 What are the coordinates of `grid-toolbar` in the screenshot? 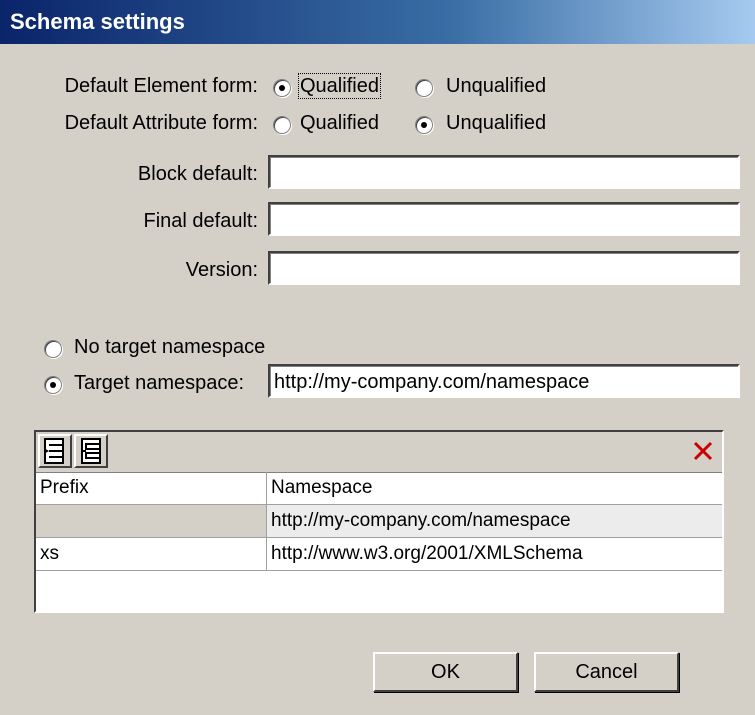 It's located at (379, 452).